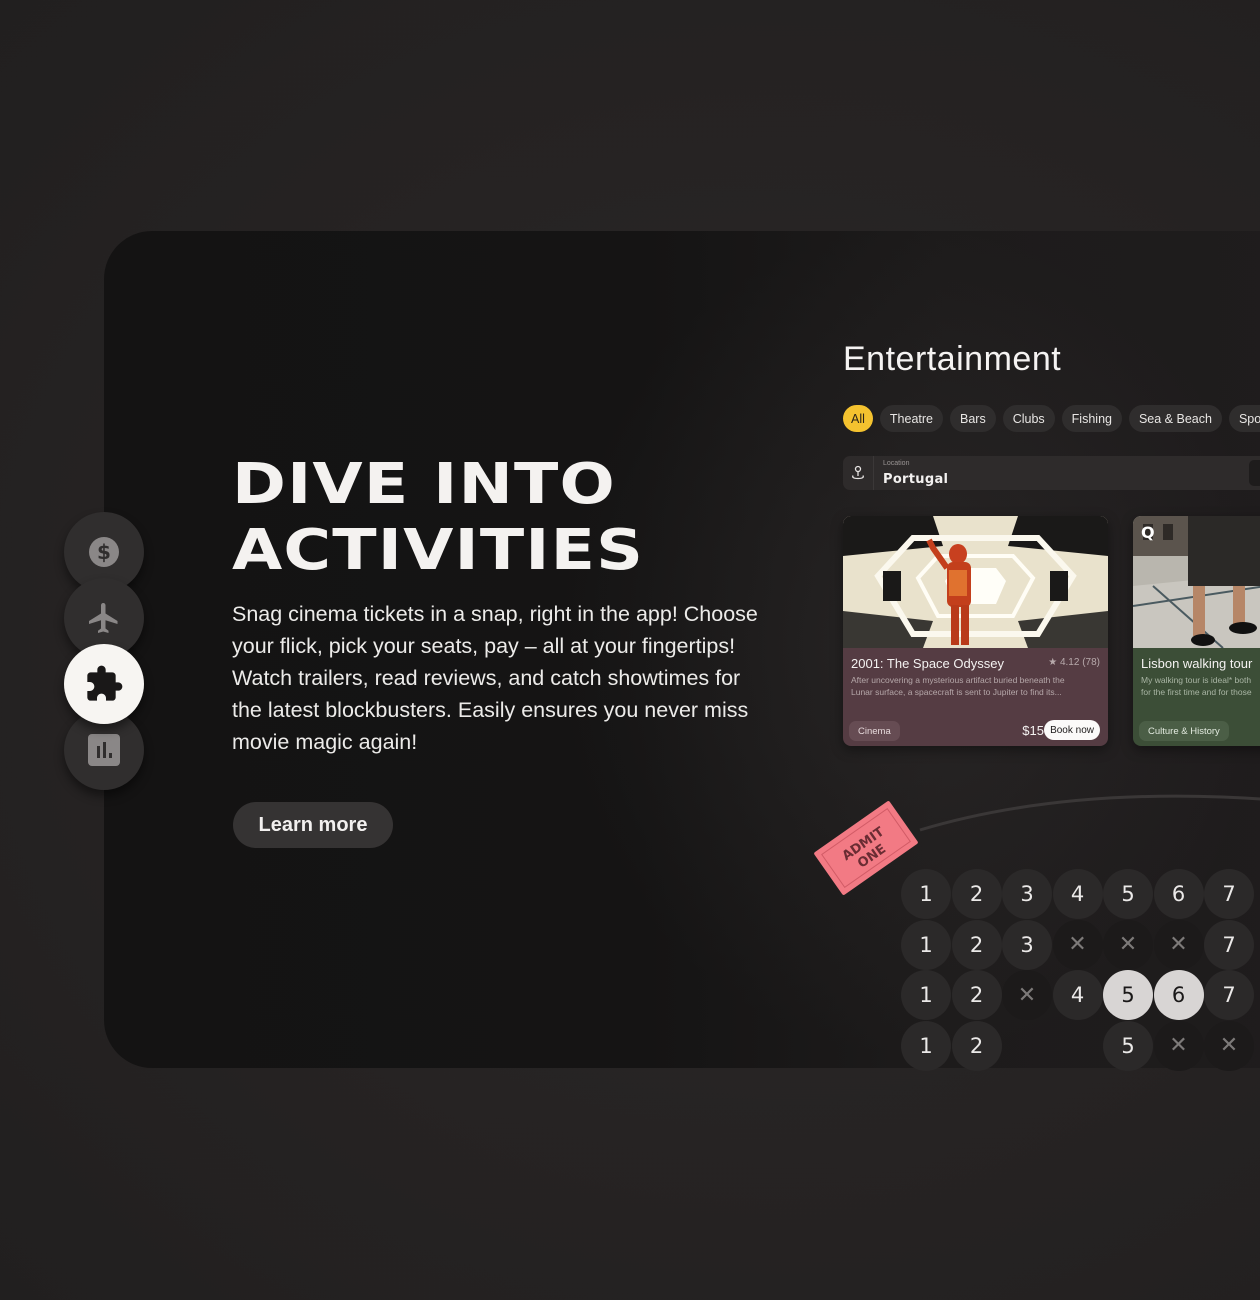 This screenshot has height=1300, width=1260. I want to click on location-field: Location Portugal, so click(1051, 473).